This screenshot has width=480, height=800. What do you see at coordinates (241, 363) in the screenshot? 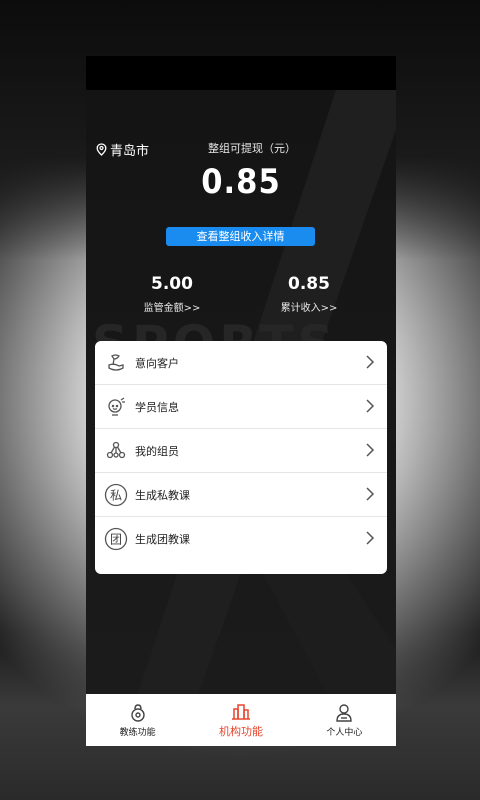
I see `menu-item-intent-customer: 意向客户` at bounding box center [241, 363].